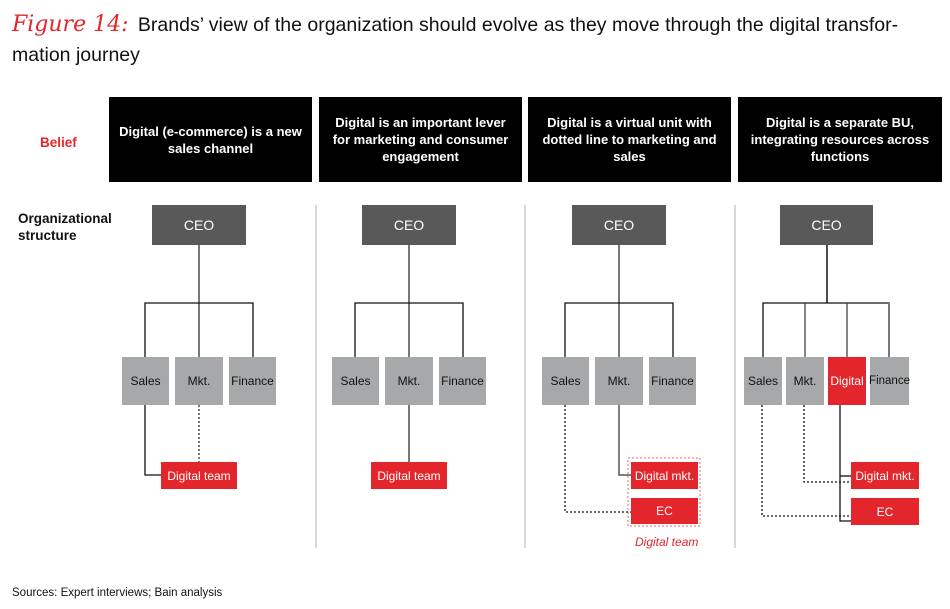 This screenshot has height=609, width=950. I want to click on mkt-to-digital-mkt-line, so click(624, 440).